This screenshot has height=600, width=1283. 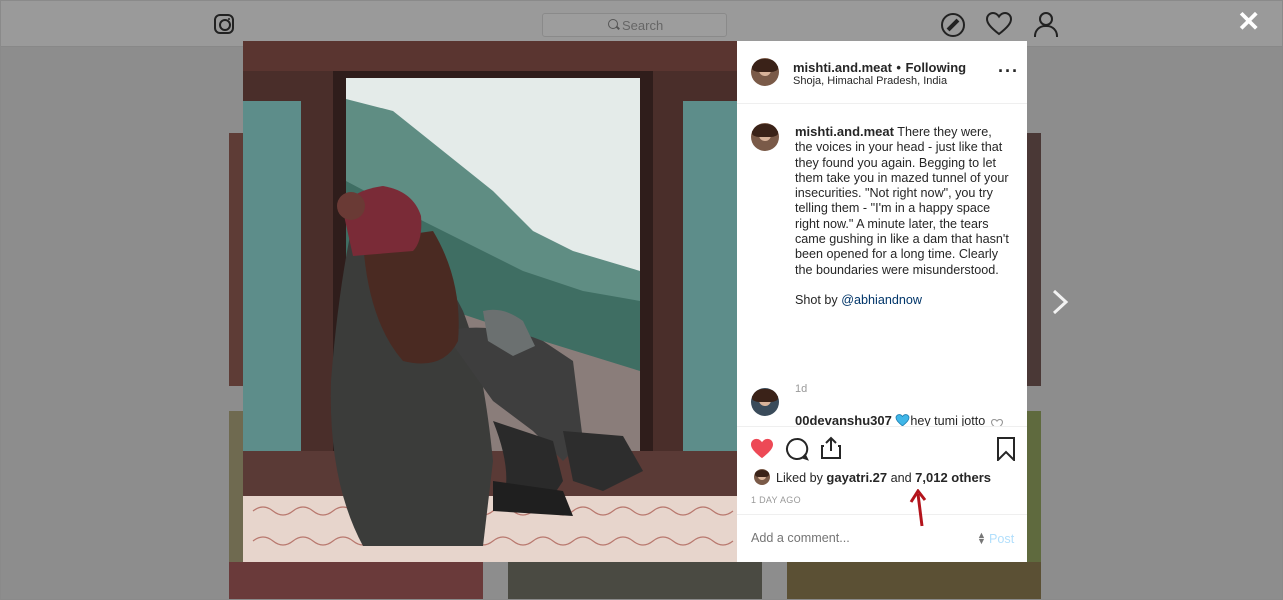 What do you see at coordinates (870, 81) in the screenshot?
I see `post-location-link: Shoja, Himachal Pradesh, India` at bounding box center [870, 81].